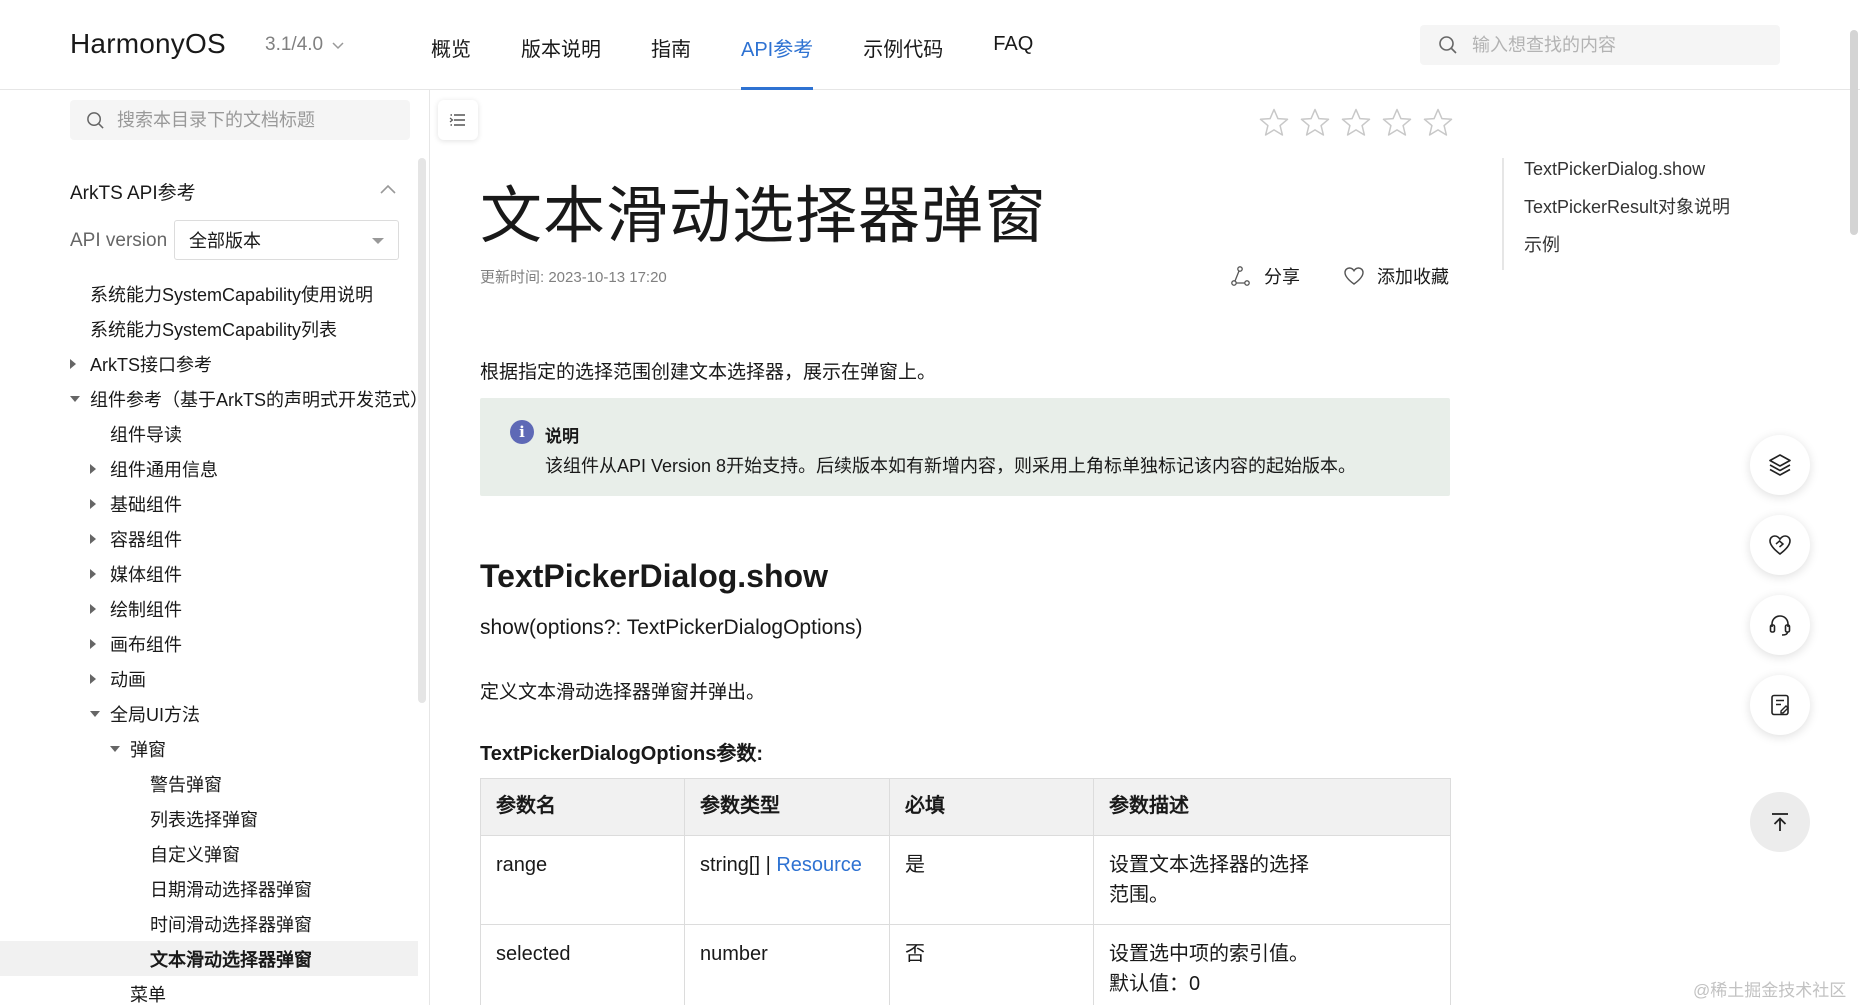 This screenshot has height=1005, width=1860. Describe the element at coordinates (209, 888) in the screenshot. I see `sidebar-tree-item: 日期滑动选择器弹窗` at that location.